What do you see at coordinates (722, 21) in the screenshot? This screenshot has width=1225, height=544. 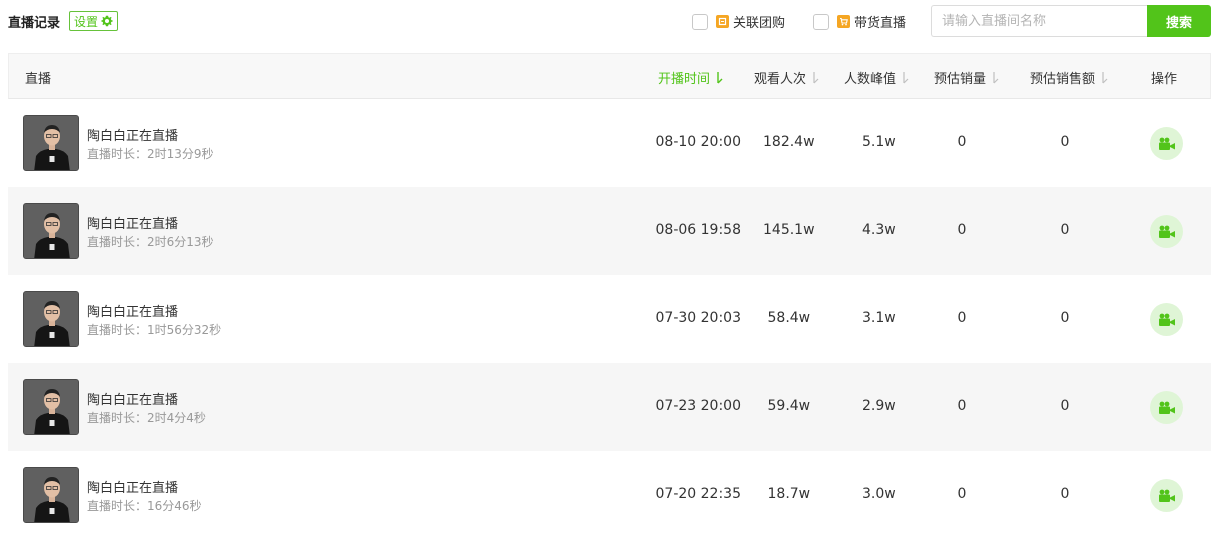 I see `group-buy-icon` at bounding box center [722, 21].